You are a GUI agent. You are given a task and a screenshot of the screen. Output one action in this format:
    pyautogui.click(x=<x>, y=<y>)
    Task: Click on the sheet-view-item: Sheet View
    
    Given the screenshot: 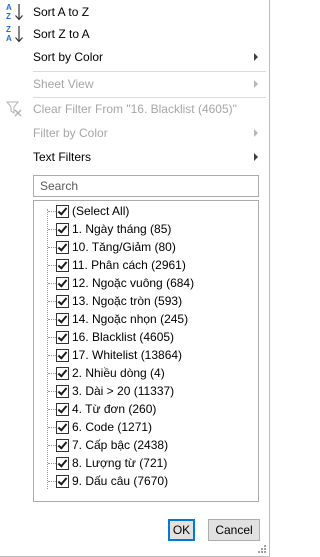 What is the action you would take?
    pyautogui.click(x=134, y=84)
    